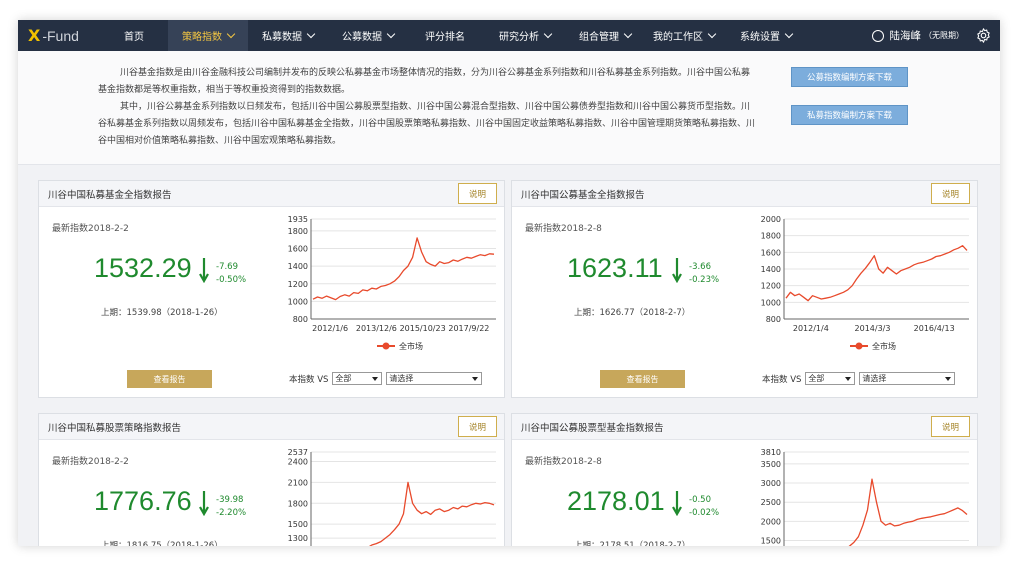 The height and width of the screenshot is (564, 1018). Describe the element at coordinates (298, 482) in the screenshot. I see `y-tick-label: 2100` at that location.